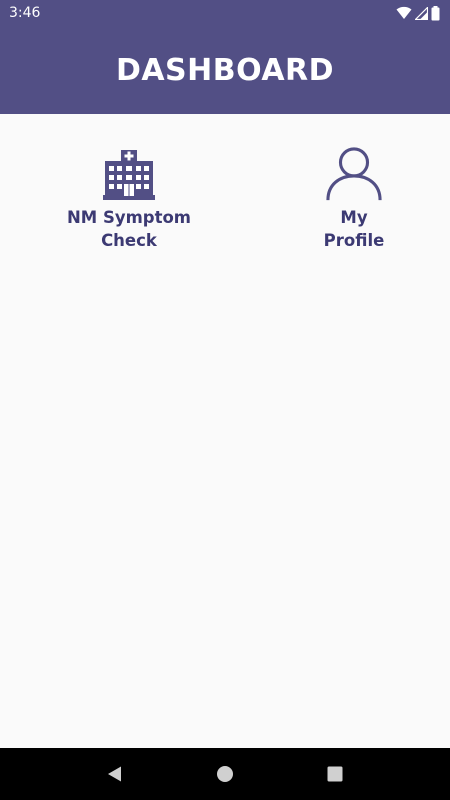 This screenshot has width=450, height=800. I want to click on page-title: DASHBOARD, so click(225, 70).